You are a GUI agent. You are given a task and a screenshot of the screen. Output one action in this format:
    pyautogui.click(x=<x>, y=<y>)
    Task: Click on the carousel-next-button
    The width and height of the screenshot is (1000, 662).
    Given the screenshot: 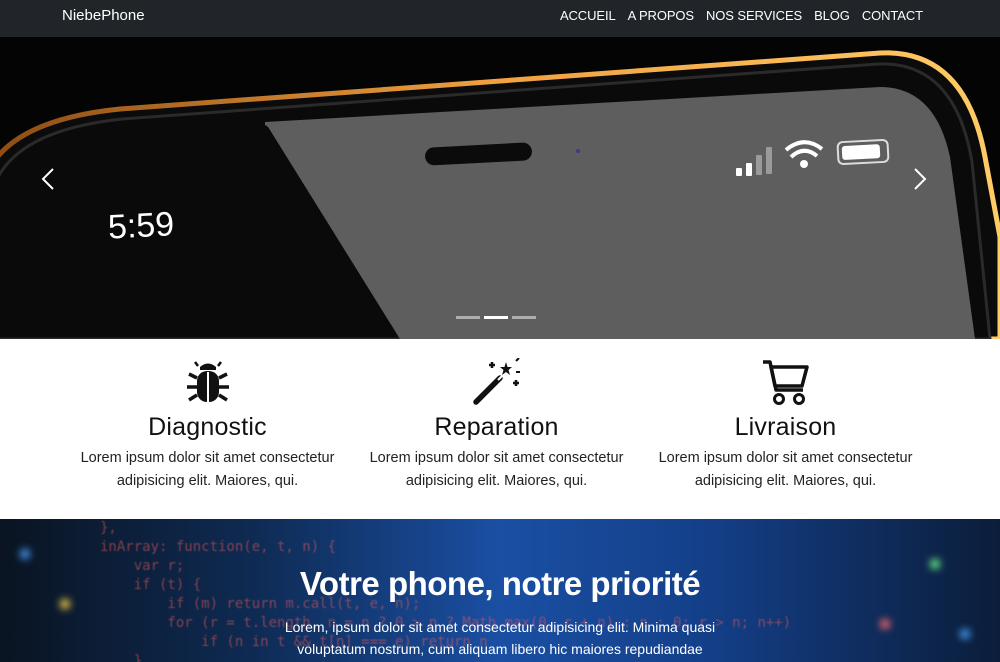 What is the action you would take?
    pyautogui.click(x=932, y=187)
    